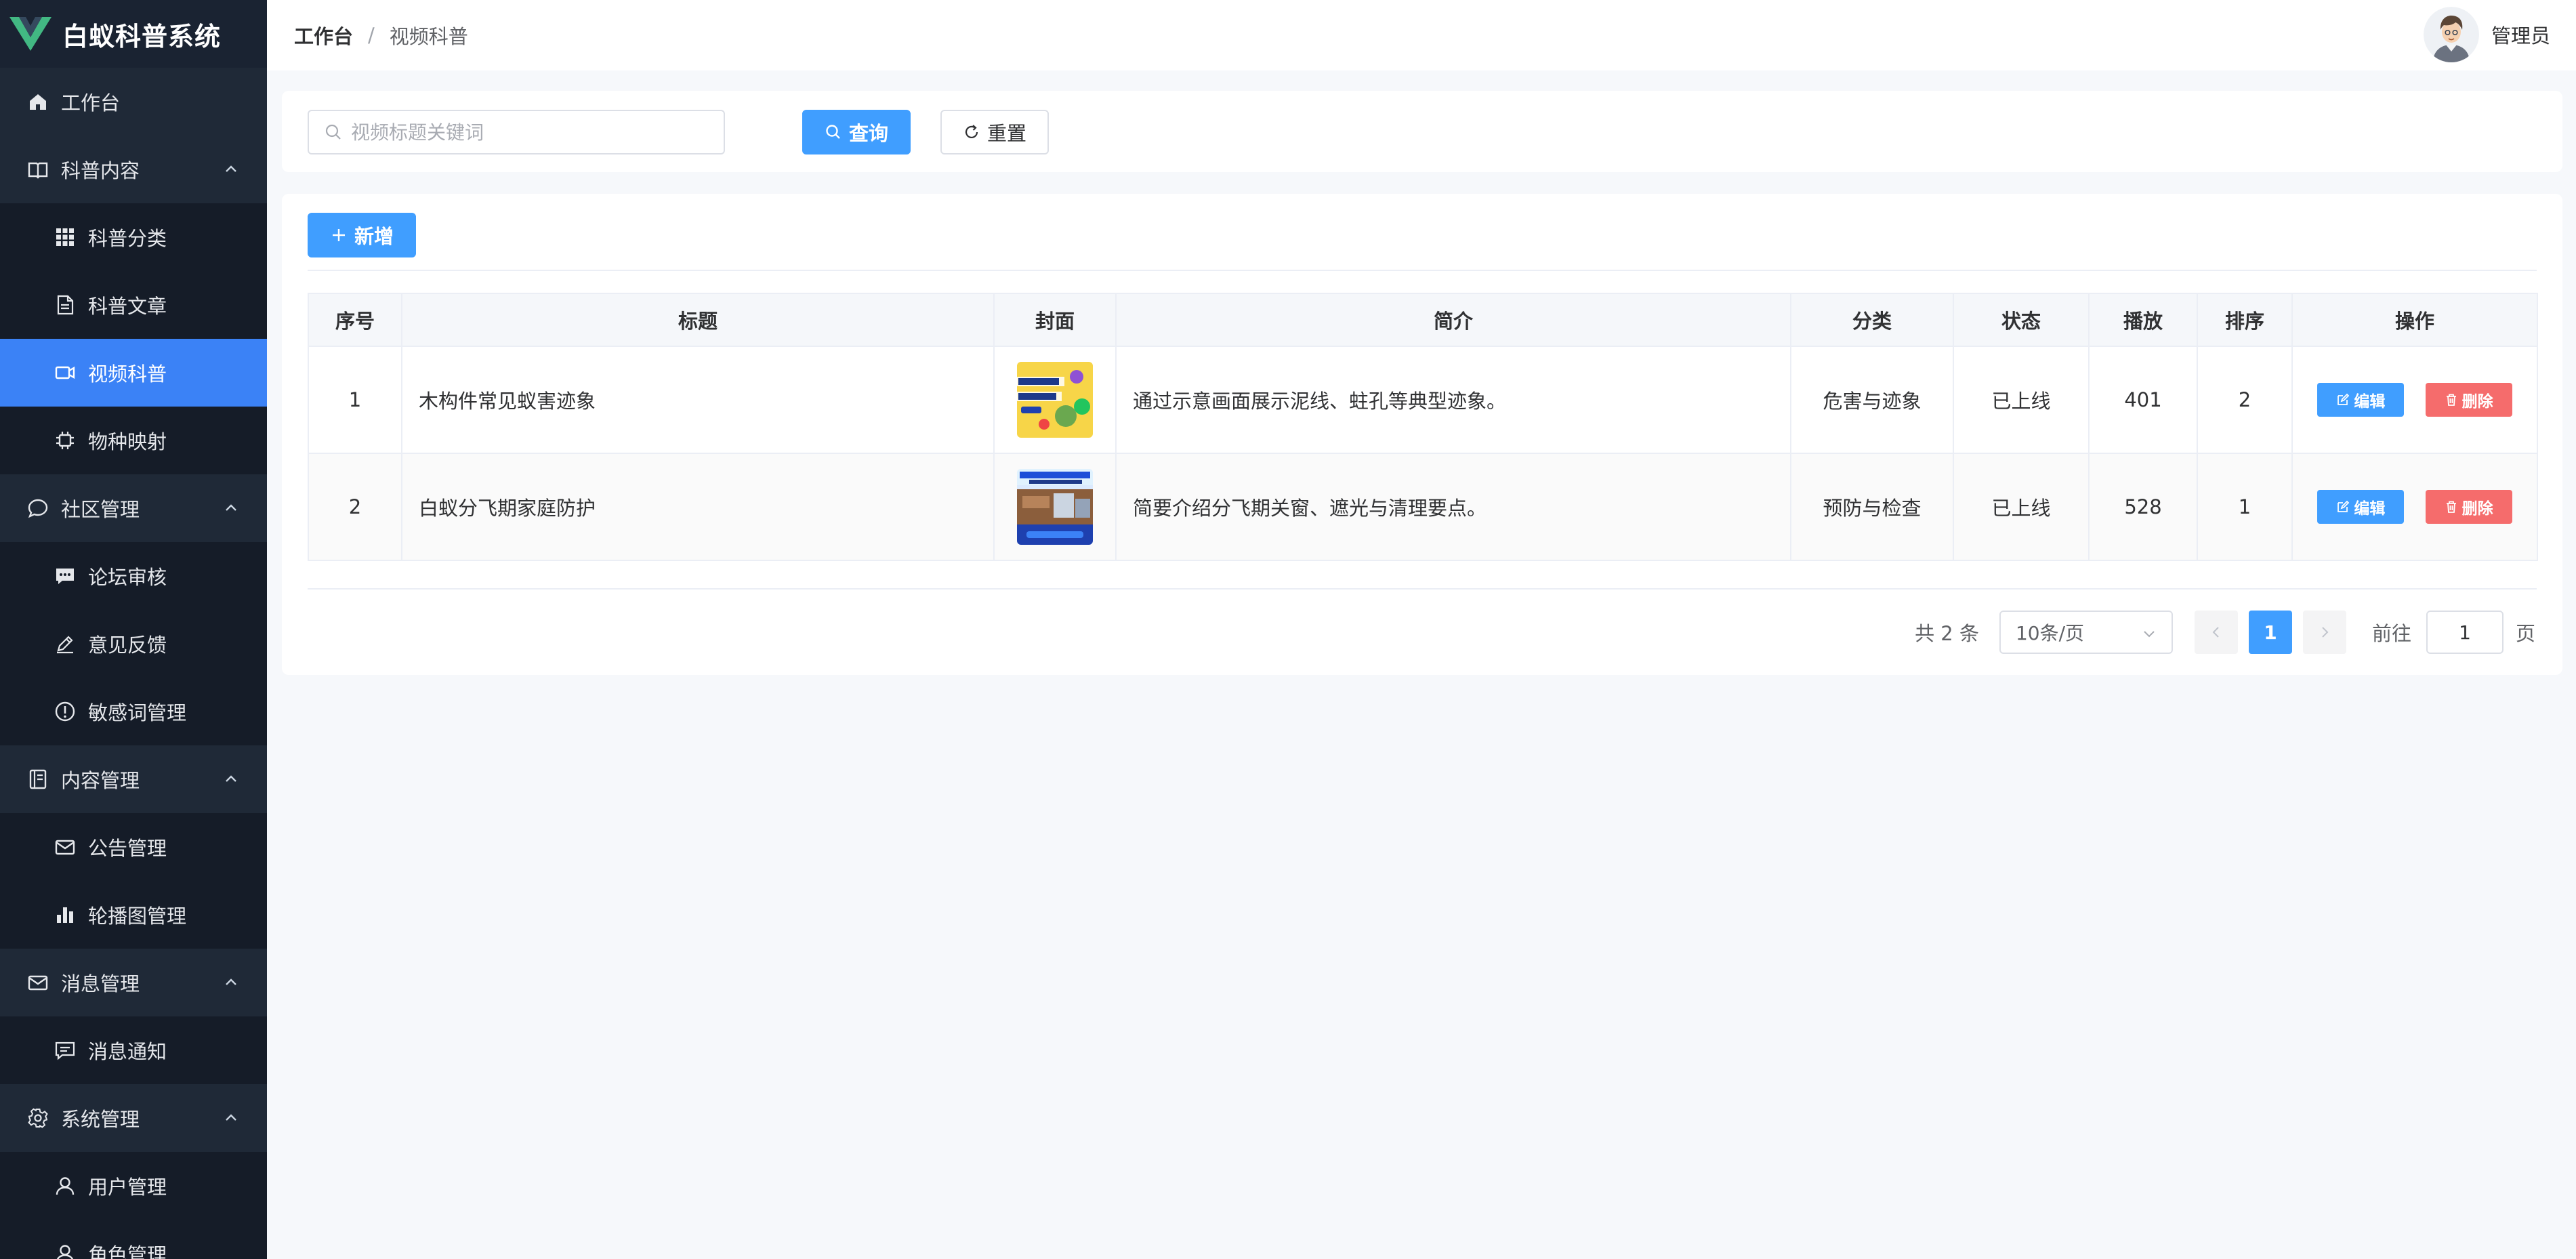  What do you see at coordinates (698, 507) in the screenshot?
I see `cell-title: 白蚁分飞期家庭防护` at bounding box center [698, 507].